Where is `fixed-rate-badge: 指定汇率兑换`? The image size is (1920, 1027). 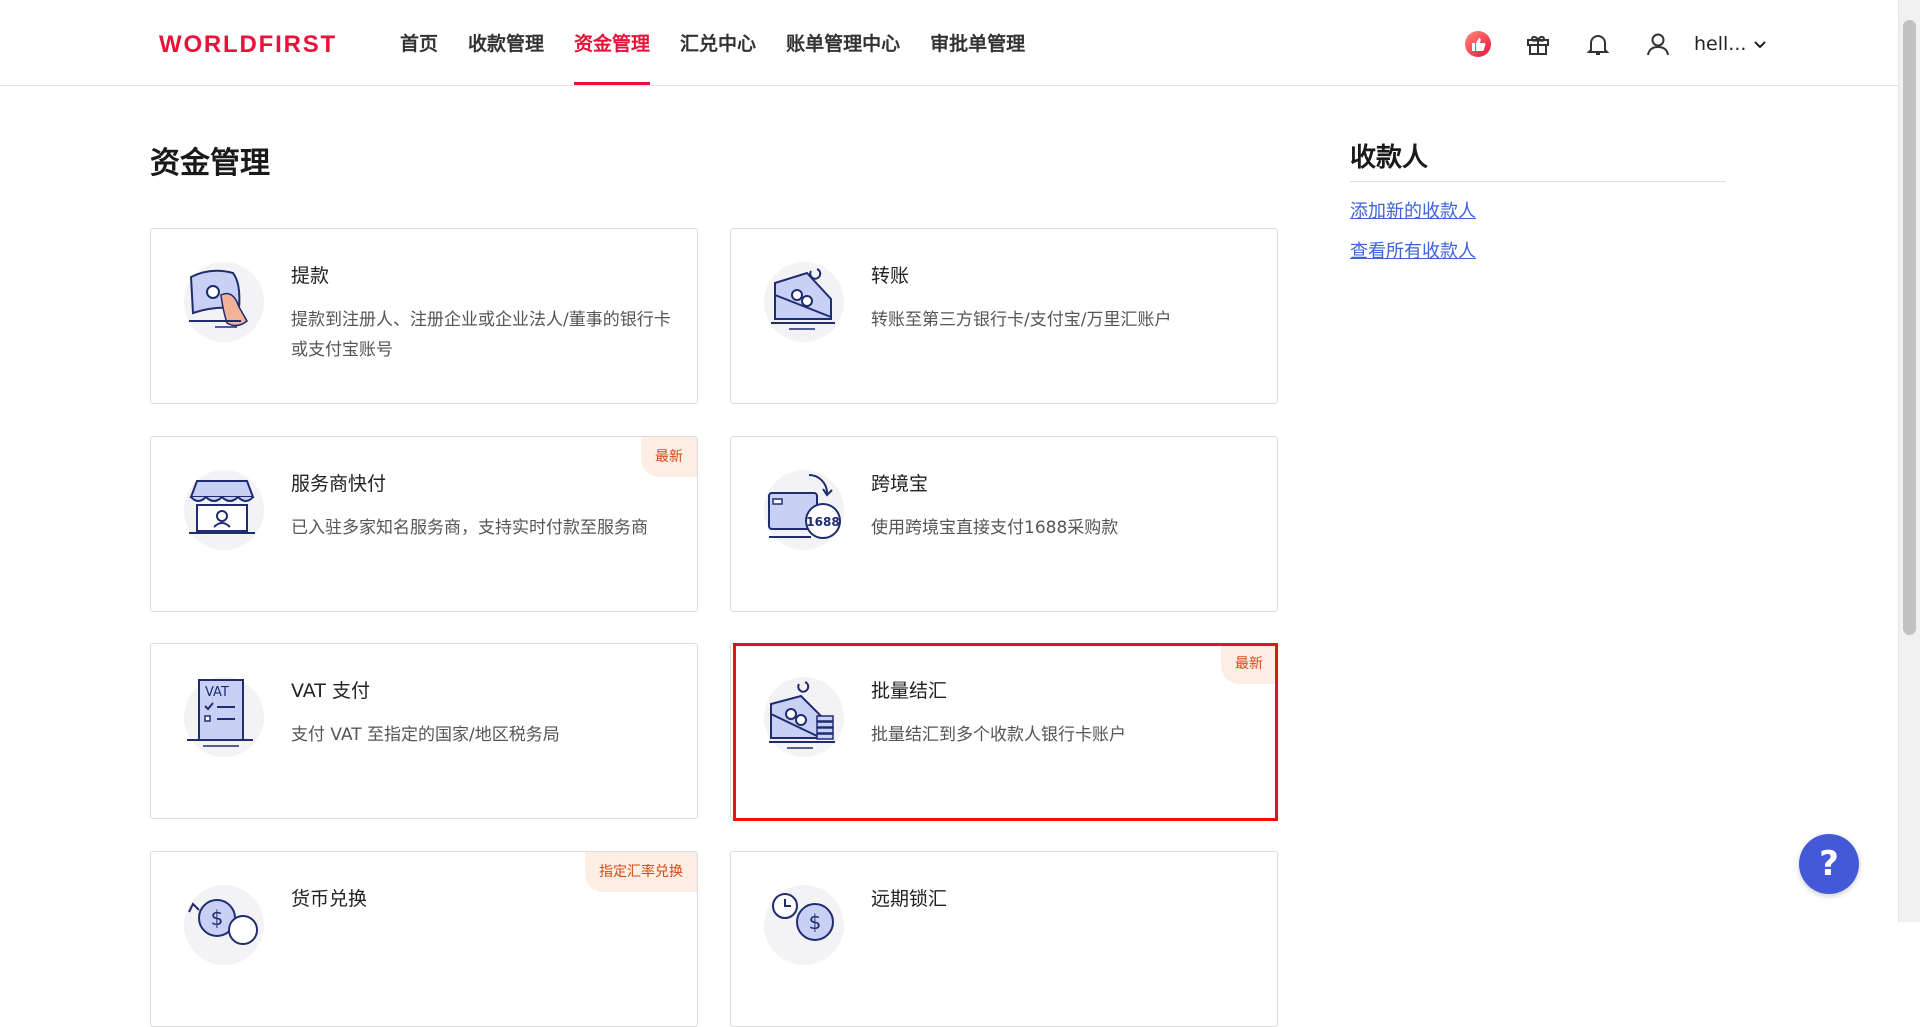 fixed-rate-badge: 指定汇率兑换 is located at coordinates (641, 872).